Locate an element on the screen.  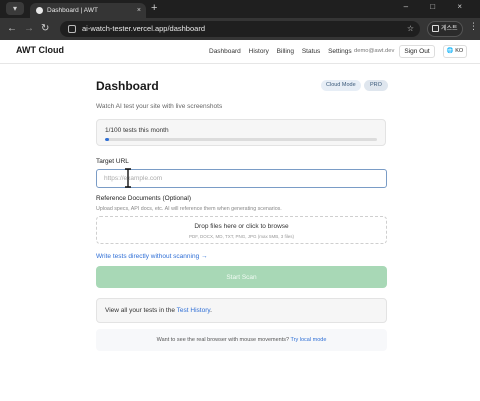
history-suffix: . is located at coordinates (211, 310).